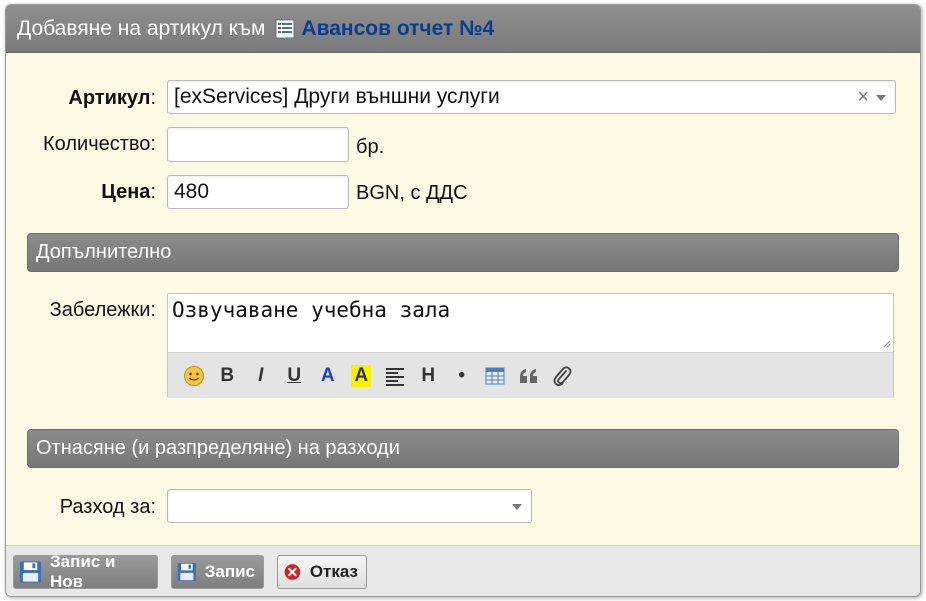 This screenshot has height=601, width=926. What do you see at coordinates (496, 376) in the screenshot?
I see `table-icon` at bounding box center [496, 376].